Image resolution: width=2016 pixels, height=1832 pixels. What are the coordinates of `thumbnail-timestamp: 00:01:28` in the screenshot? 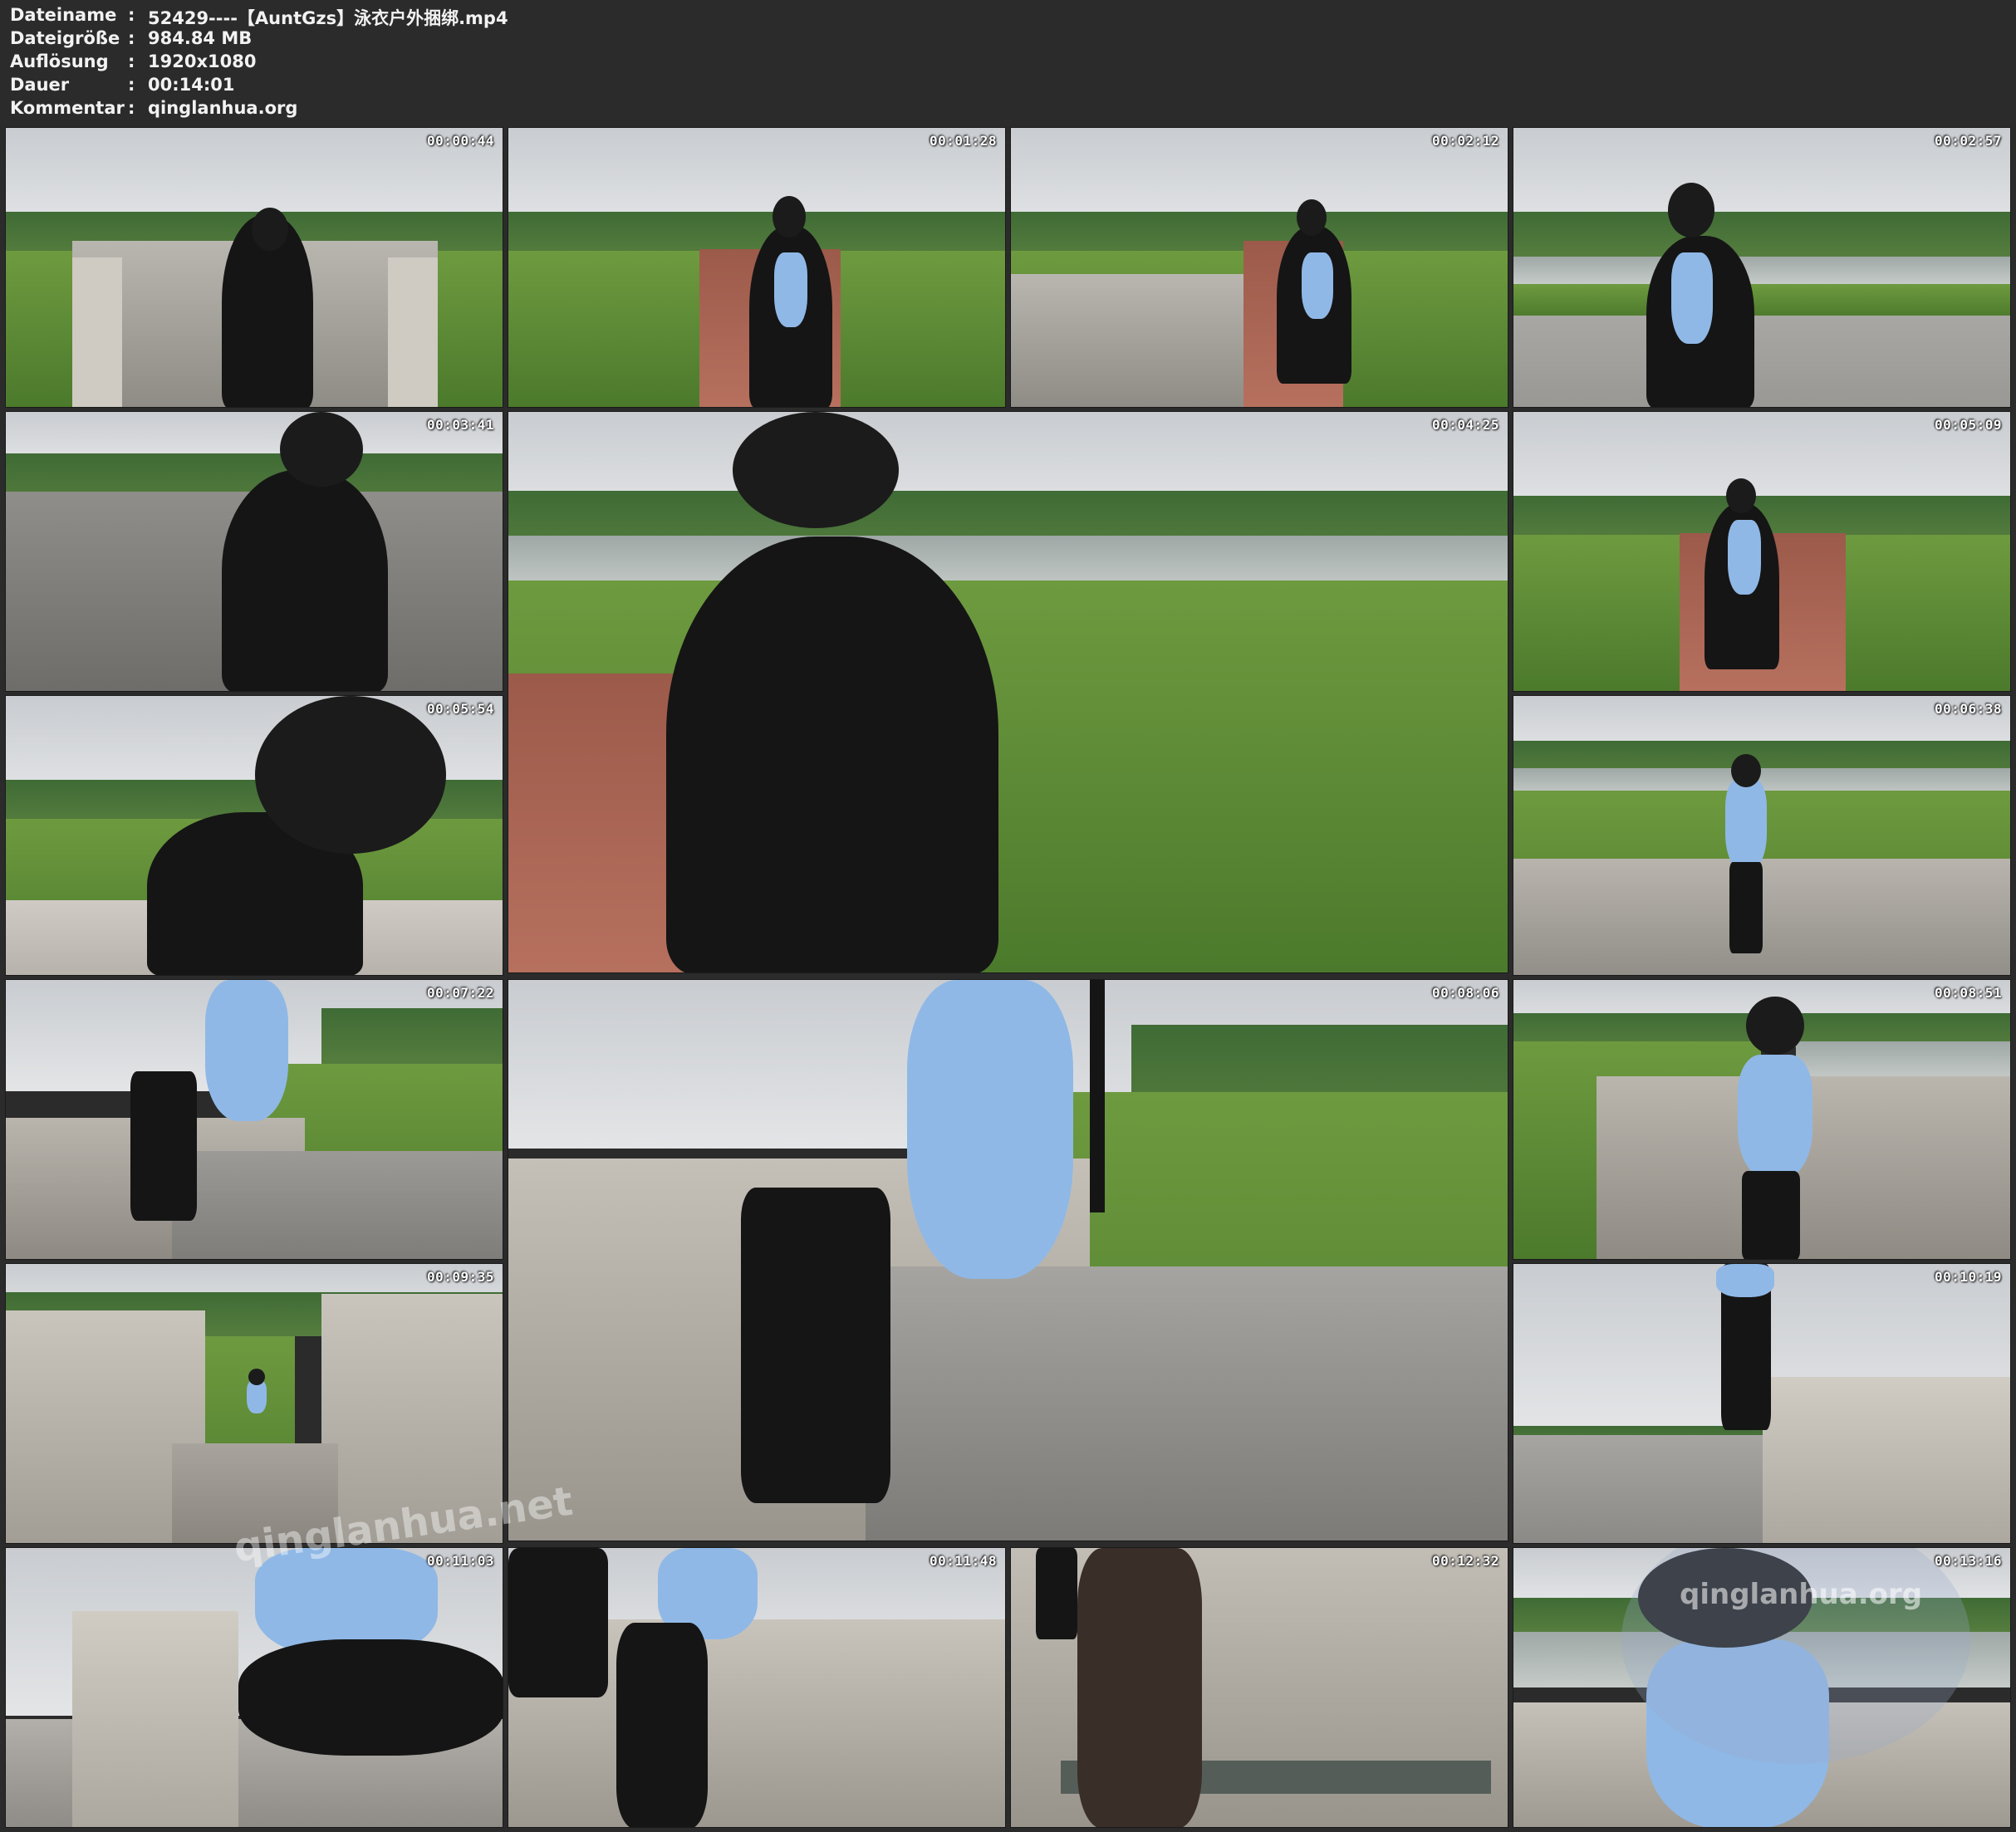 It's located at (963, 141).